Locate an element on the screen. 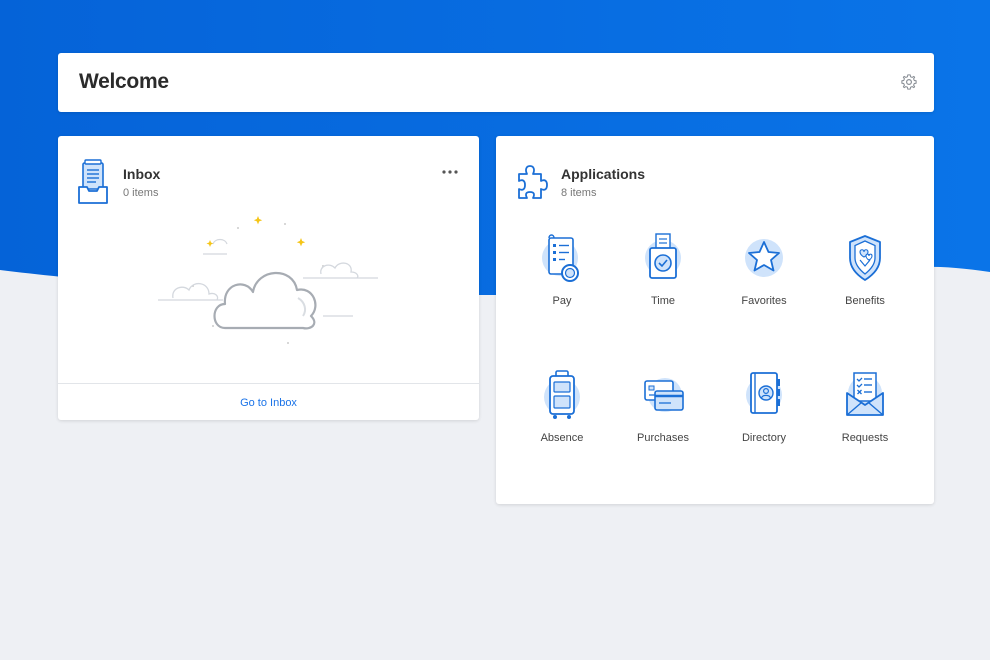  page-title: Welcome is located at coordinates (124, 81).